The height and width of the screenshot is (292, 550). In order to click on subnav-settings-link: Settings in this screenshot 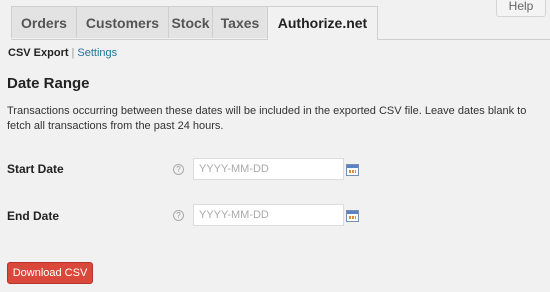, I will do `click(97, 53)`.